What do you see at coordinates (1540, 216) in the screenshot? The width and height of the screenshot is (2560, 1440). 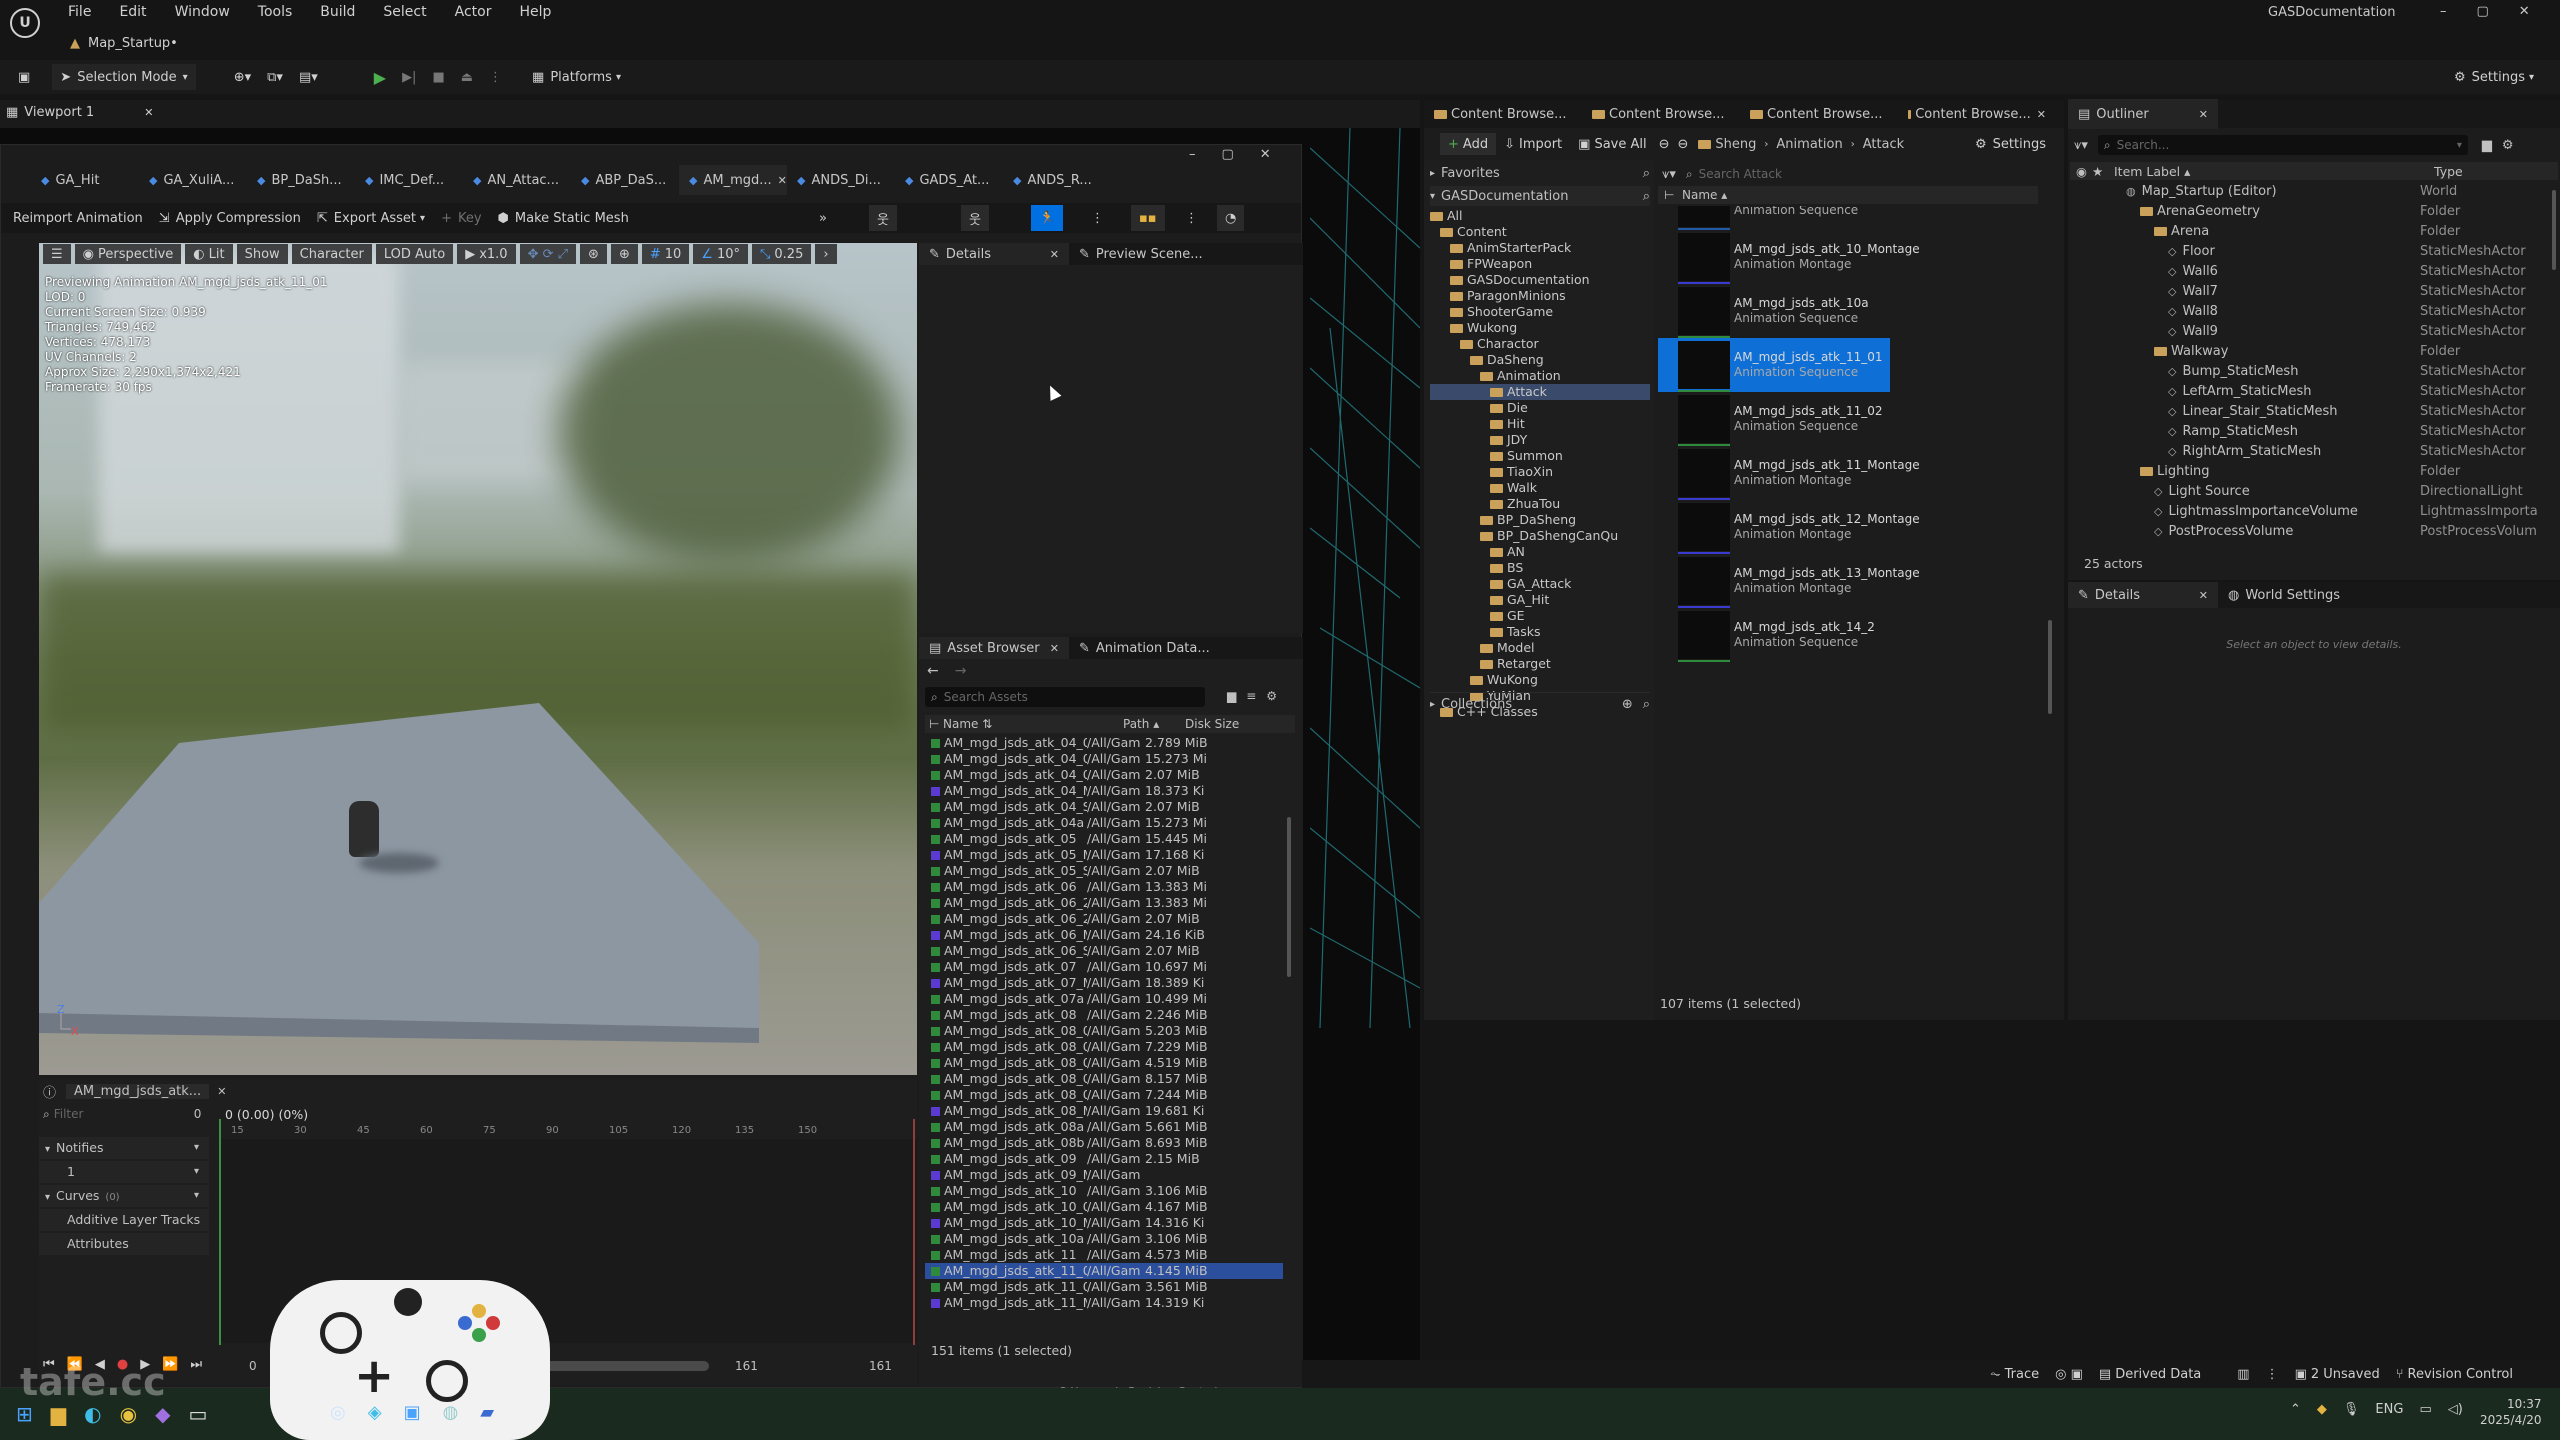 I see `folder-tree-item: All` at bounding box center [1540, 216].